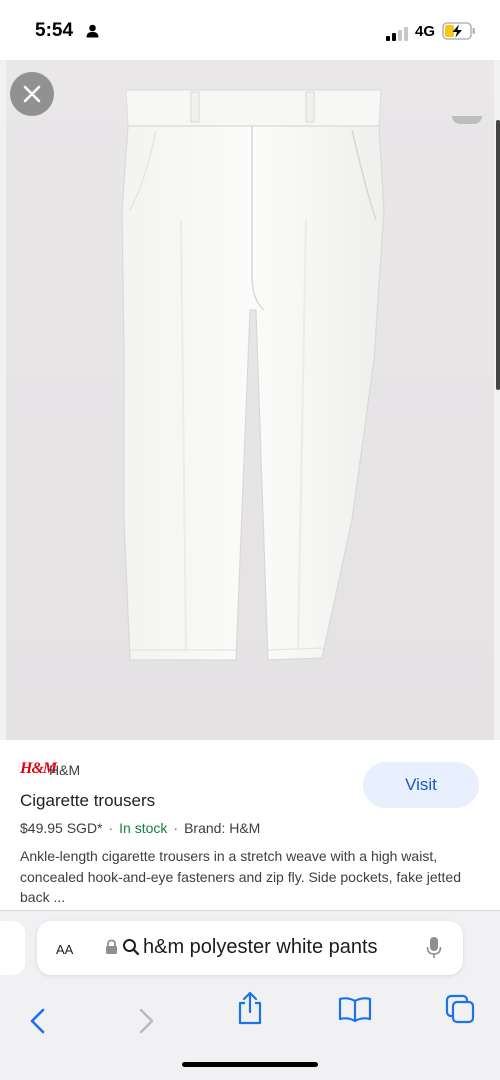 The image size is (500, 1080). I want to click on scrollbar, so click(498, 255).